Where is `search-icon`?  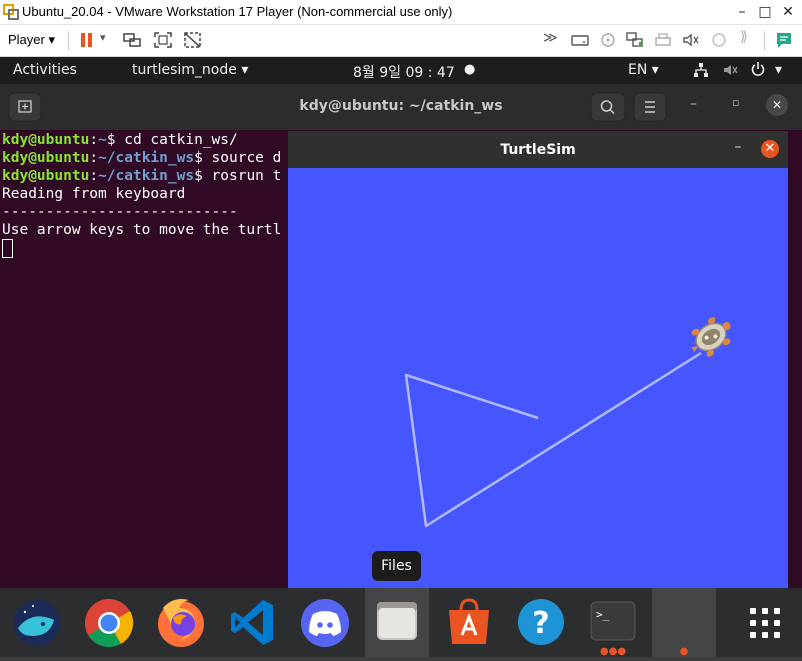
search-icon is located at coordinates (608, 107).